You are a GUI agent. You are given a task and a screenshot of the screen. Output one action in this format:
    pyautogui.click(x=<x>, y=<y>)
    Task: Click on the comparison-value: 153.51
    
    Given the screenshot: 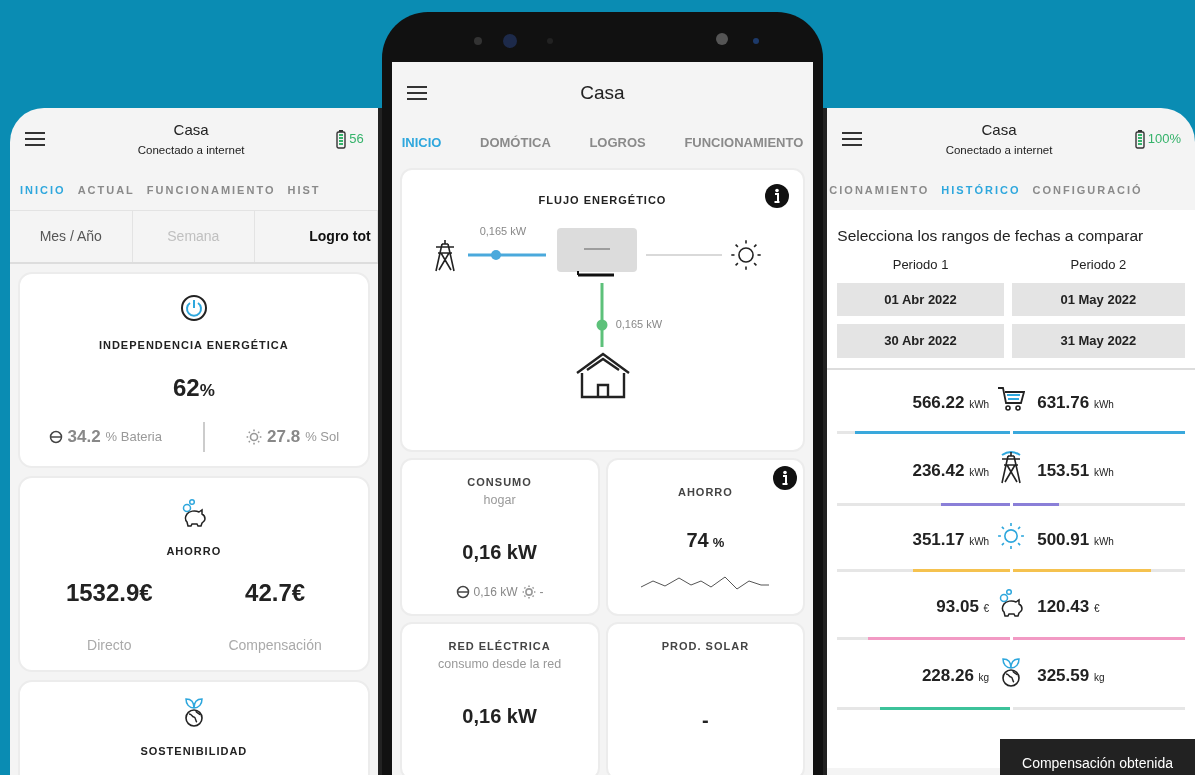 What is the action you would take?
    pyautogui.click(x=1063, y=470)
    